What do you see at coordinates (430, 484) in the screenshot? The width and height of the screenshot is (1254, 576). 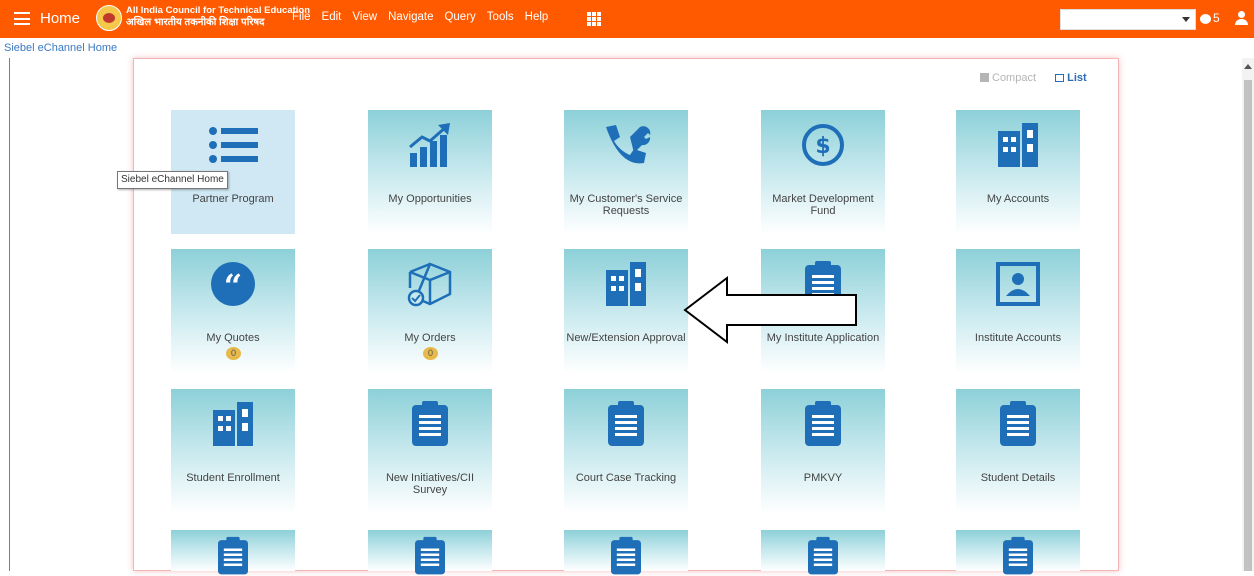 I see `tile-label: New Initiatives/CII Survey` at bounding box center [430, 484].